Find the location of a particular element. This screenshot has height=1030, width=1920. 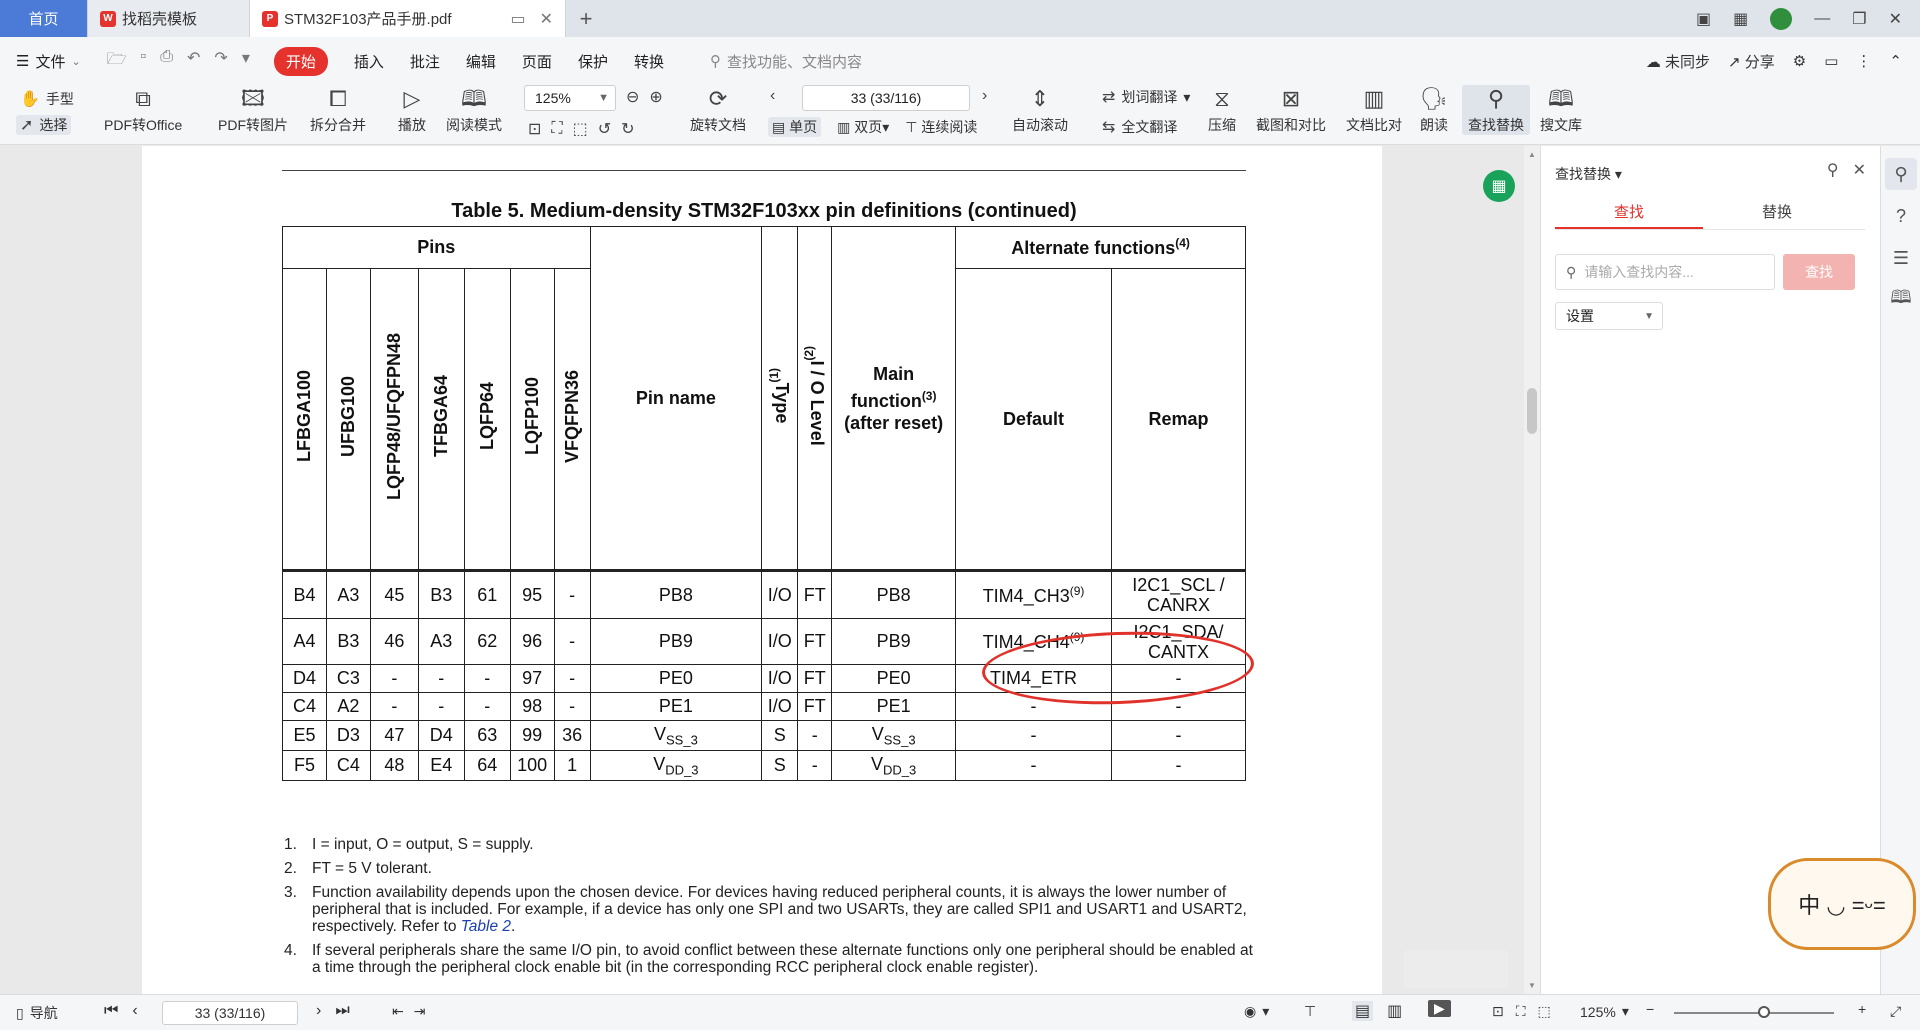

floating-ghost-button is located at coordinates (1456, 969).